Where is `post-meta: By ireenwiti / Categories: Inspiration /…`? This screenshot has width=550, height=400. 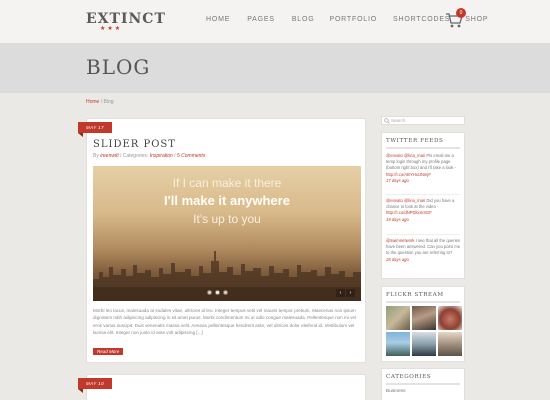
post-meta: By ireenwiti / Categories: Inspiration /… is located at coordinates (149, 156).